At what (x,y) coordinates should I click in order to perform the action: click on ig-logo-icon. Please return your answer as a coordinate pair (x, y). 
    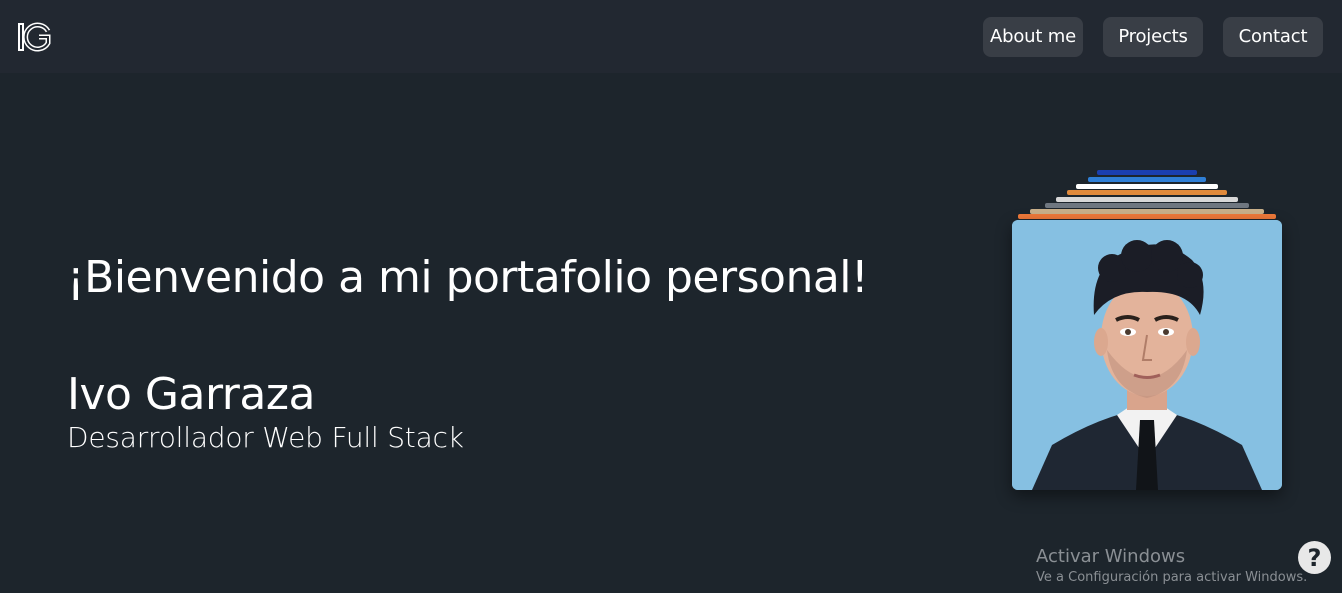
    Looking at the image, I should click on (36, 37).